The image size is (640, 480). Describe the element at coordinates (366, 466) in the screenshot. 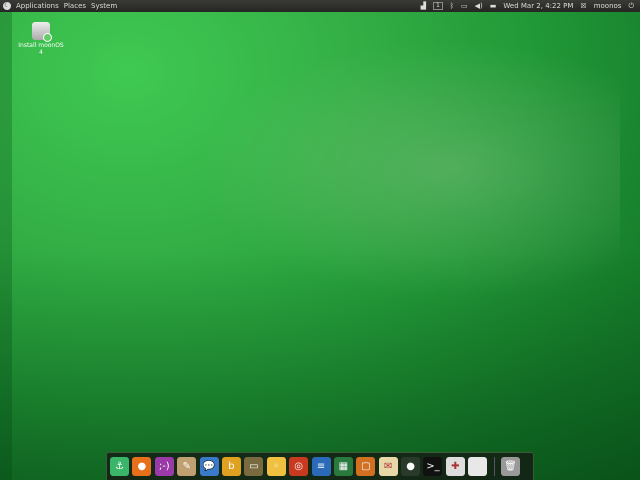

I see `dock-impress-icon: ▢` at that location.